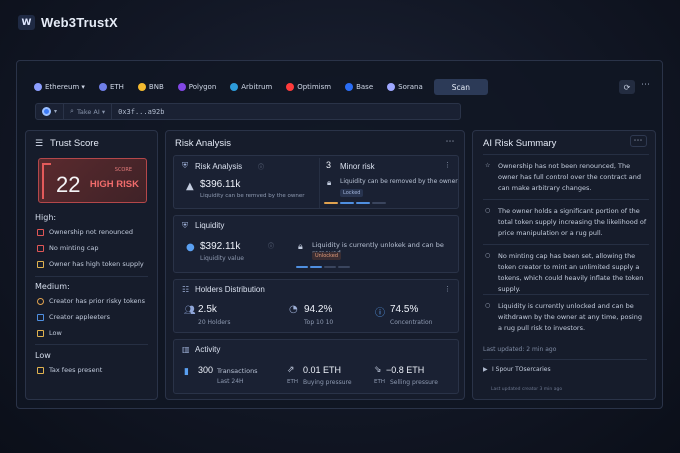 This screenshot has width=680, height=453. I want to click on chain-option-polygon: Polygon, so click(197, 87).